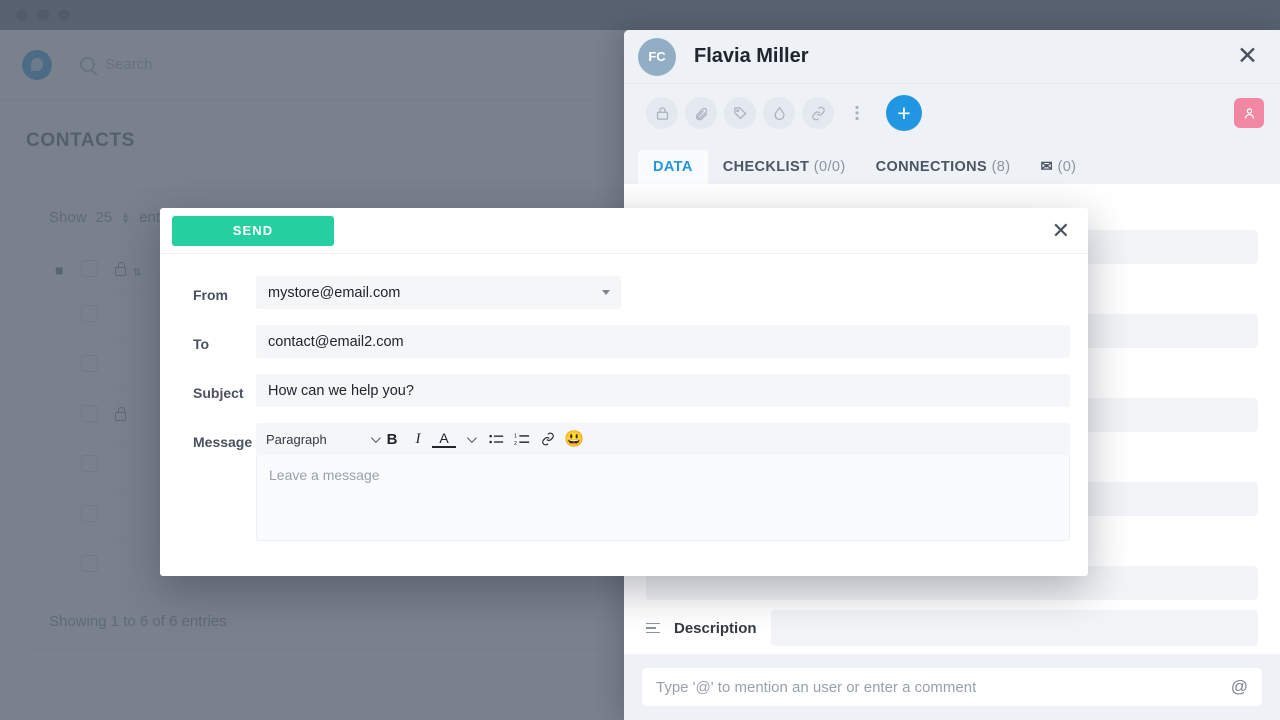 The image size is (1280, 720). Describe the element at coordinates (740, 113) in the screenshot. I see `tag-icon` at that location.